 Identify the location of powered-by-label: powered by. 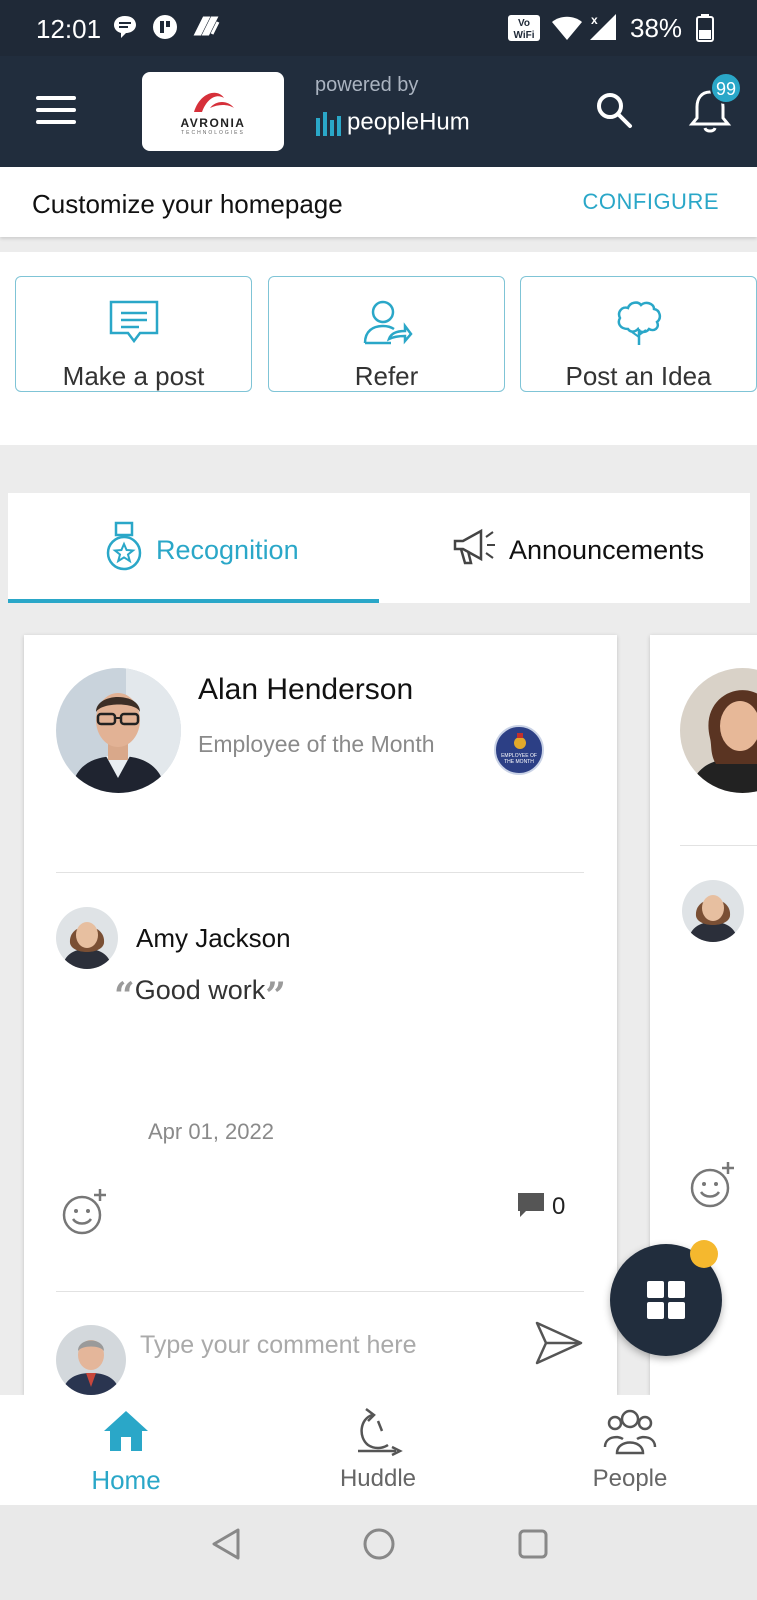
(367, 85).